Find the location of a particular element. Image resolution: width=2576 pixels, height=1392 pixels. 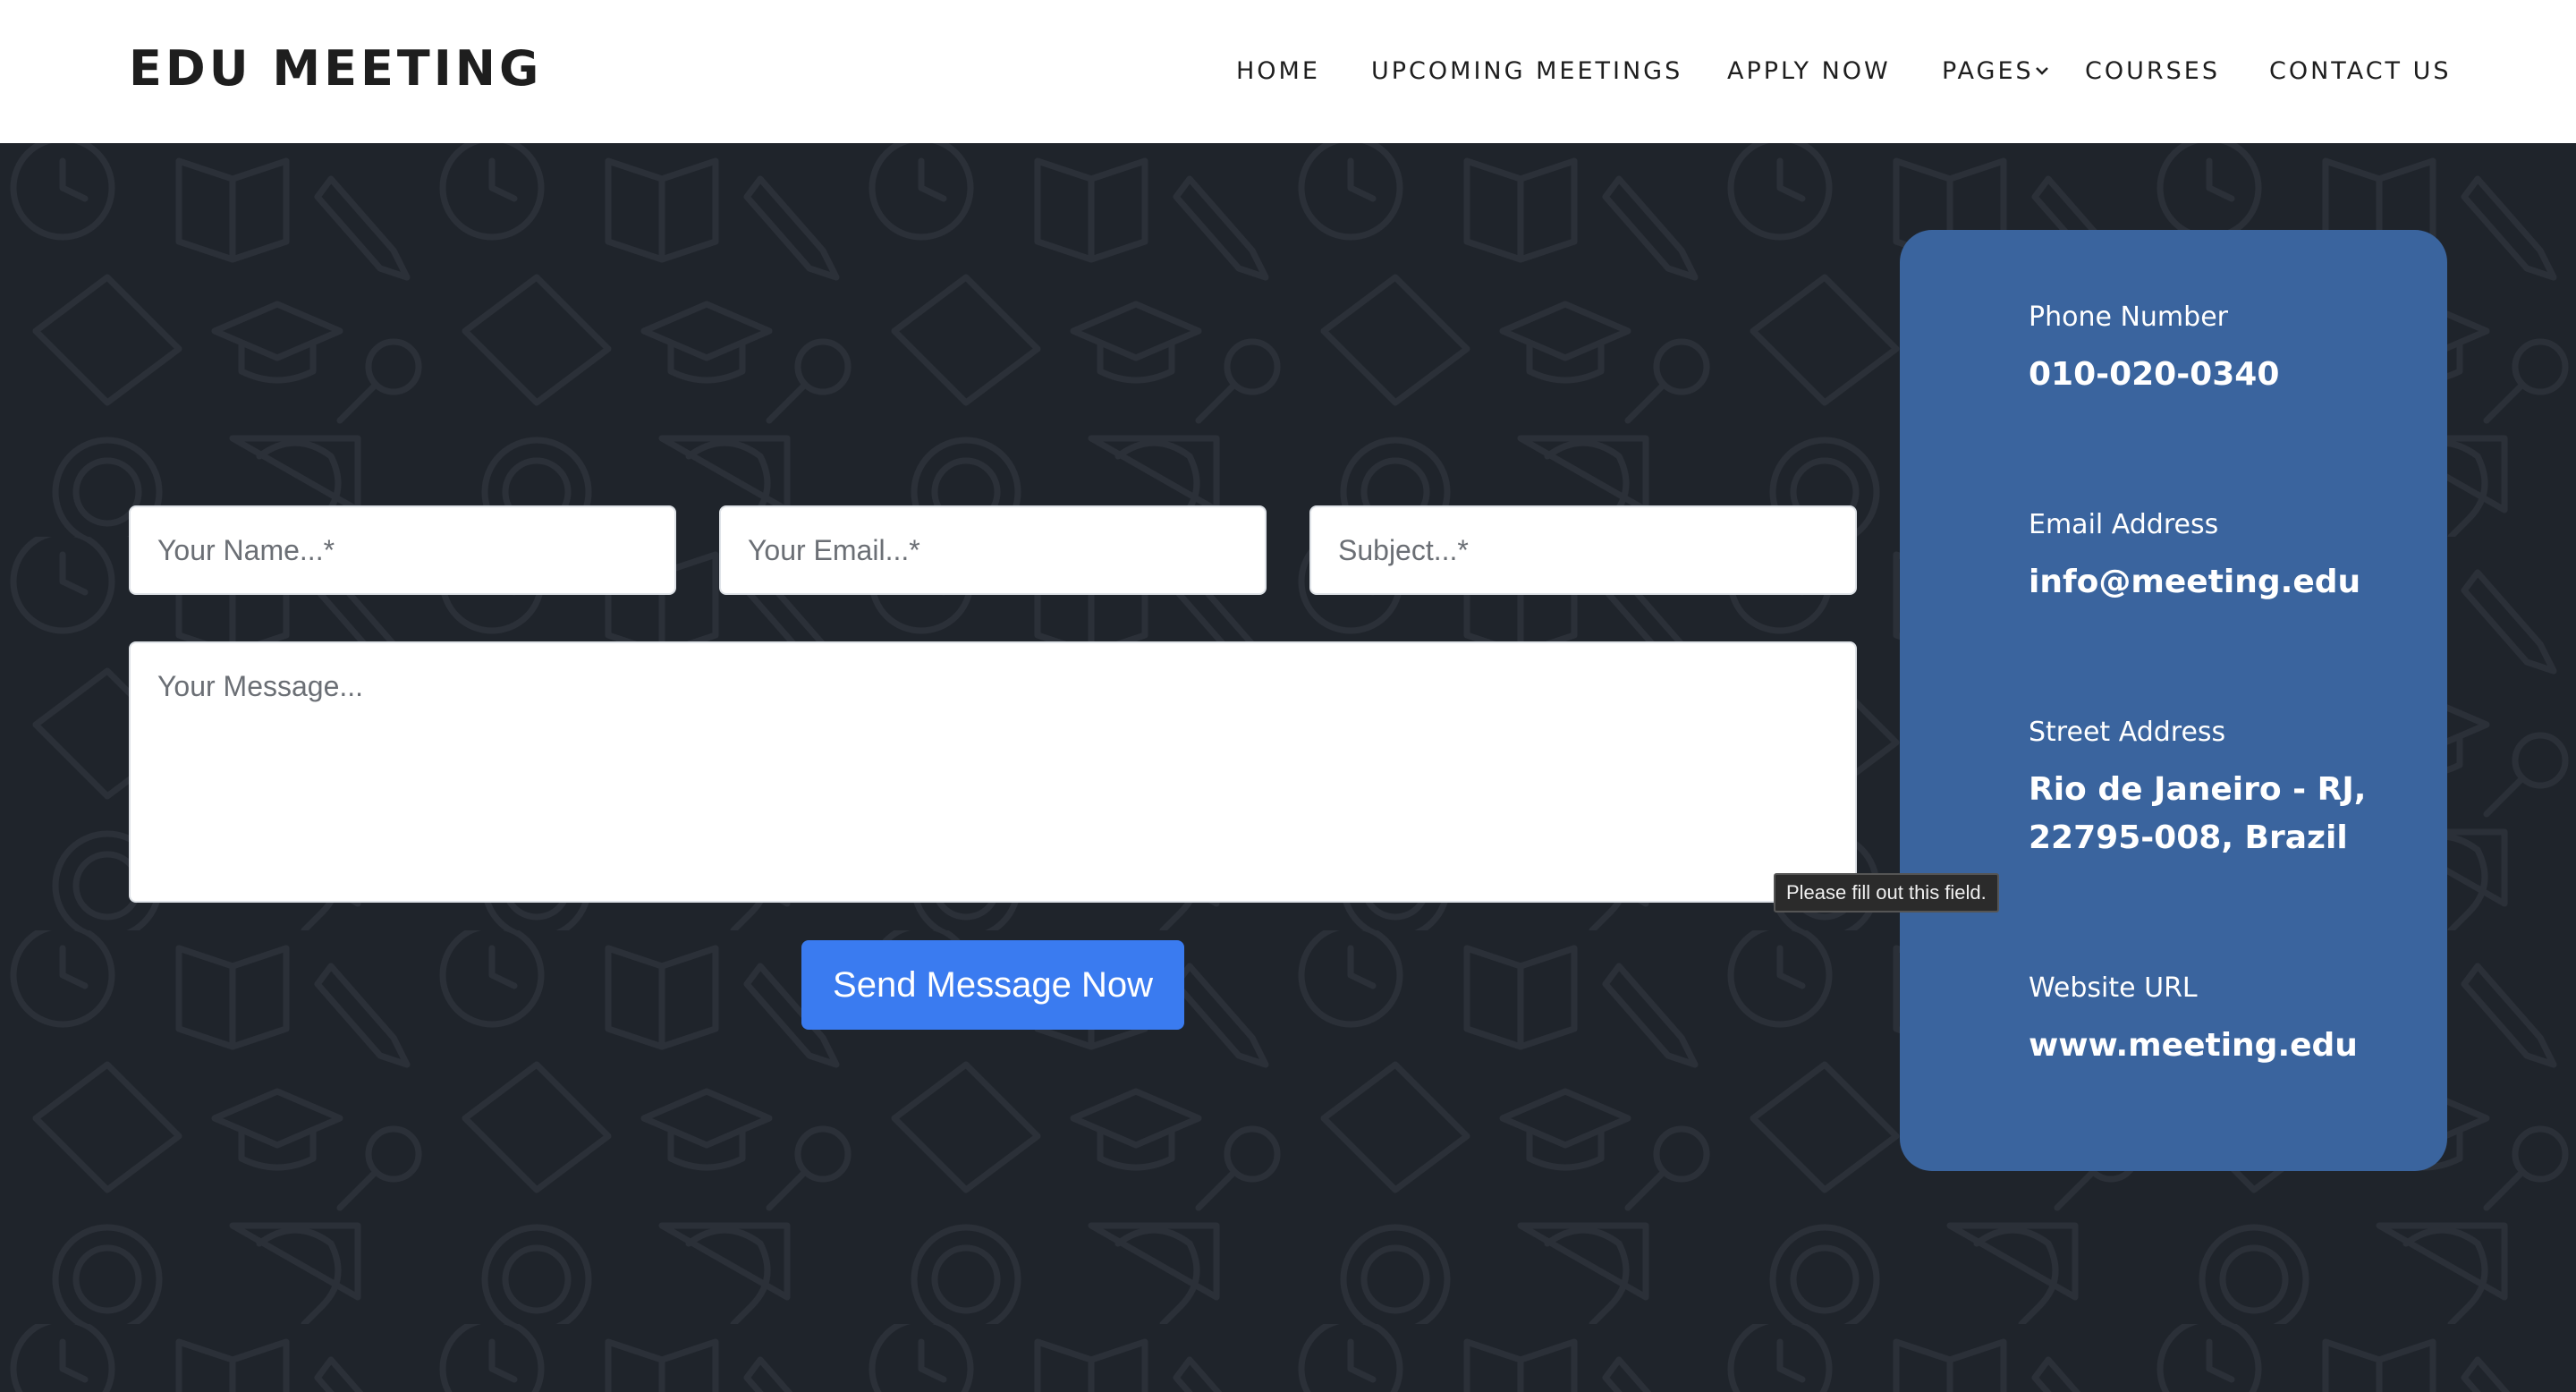

website-value: www.meeting.edu is located at coordinates (2225, 1046).